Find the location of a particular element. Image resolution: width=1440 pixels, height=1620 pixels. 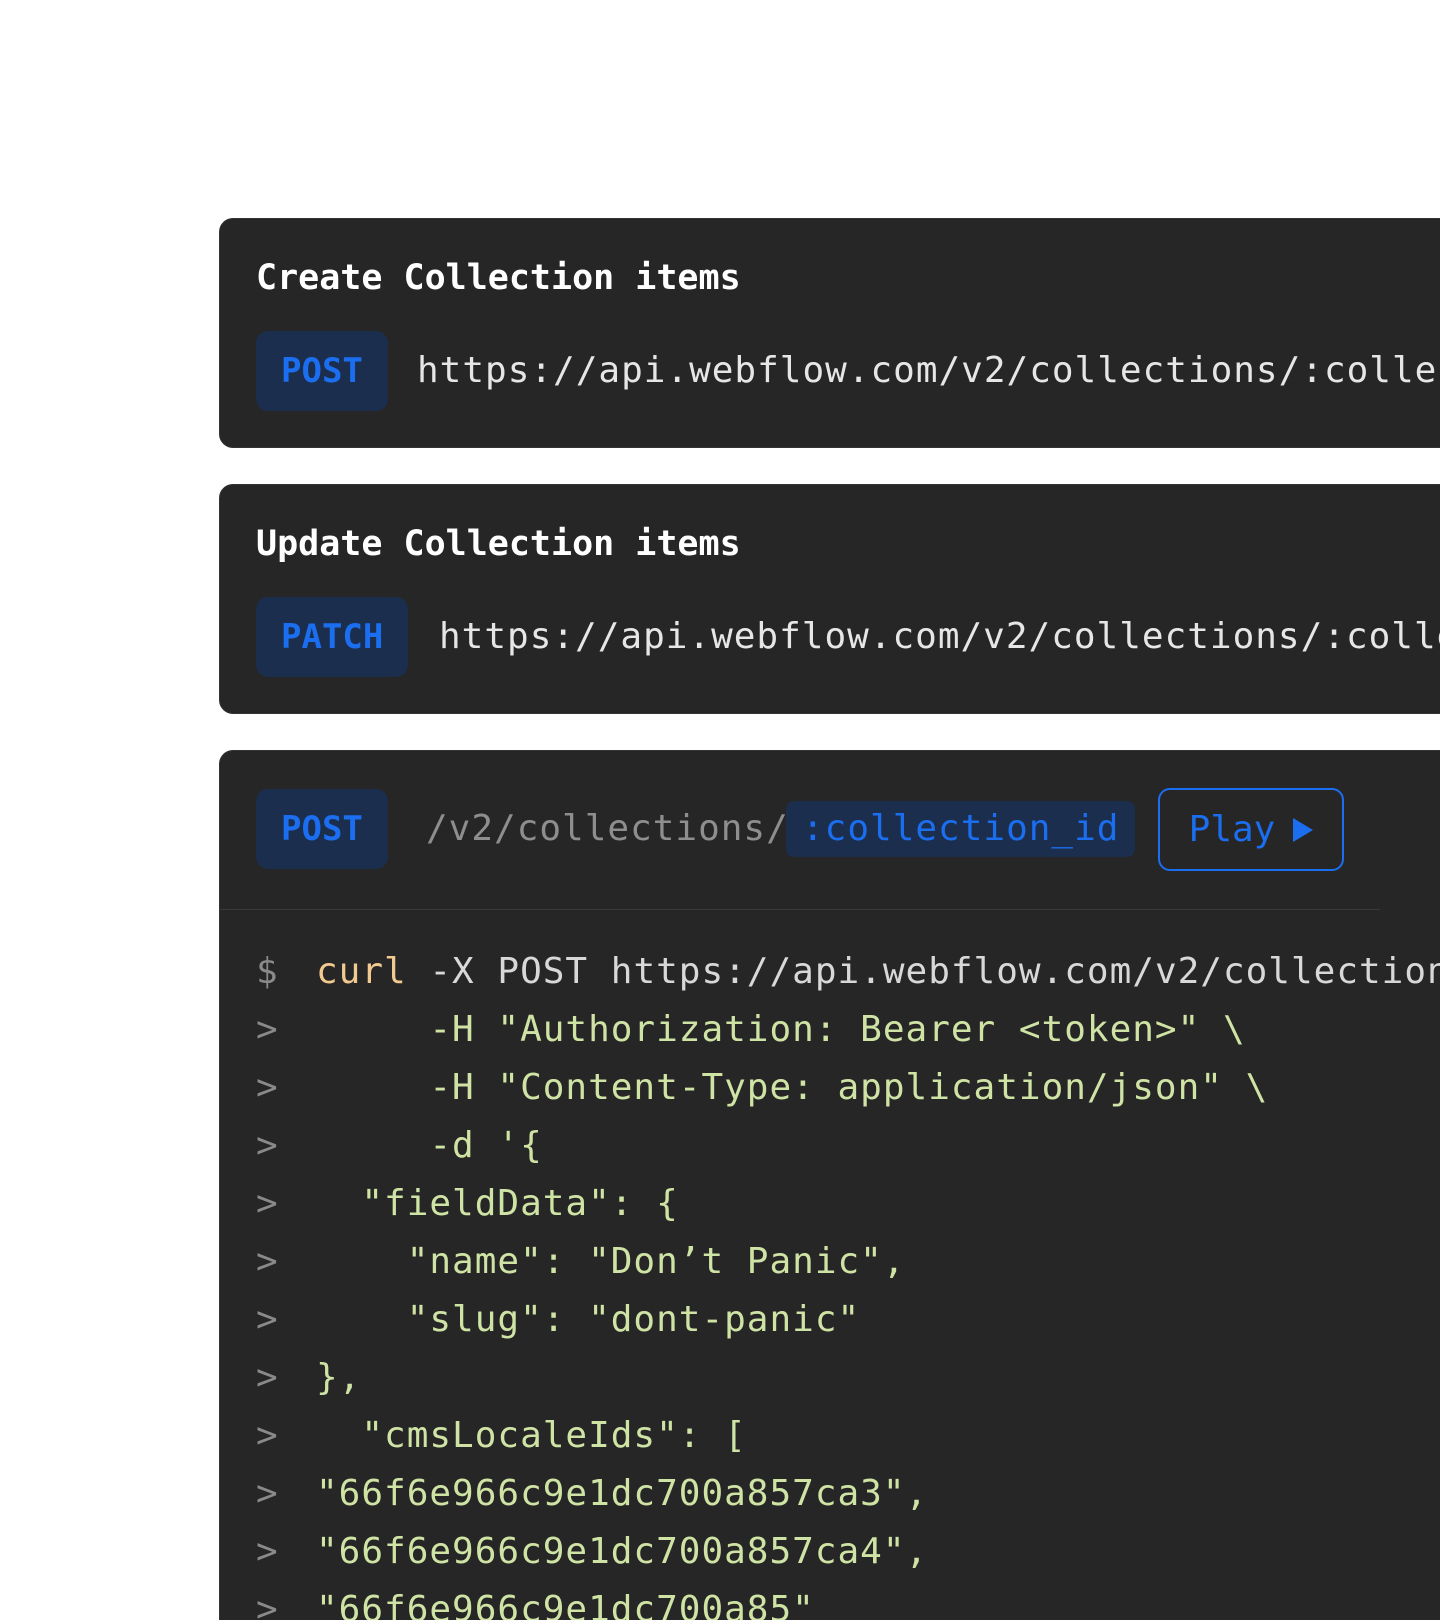

terminal-code: -H "Content-Type: application/json" \ is located at coordinates (792, 1087).